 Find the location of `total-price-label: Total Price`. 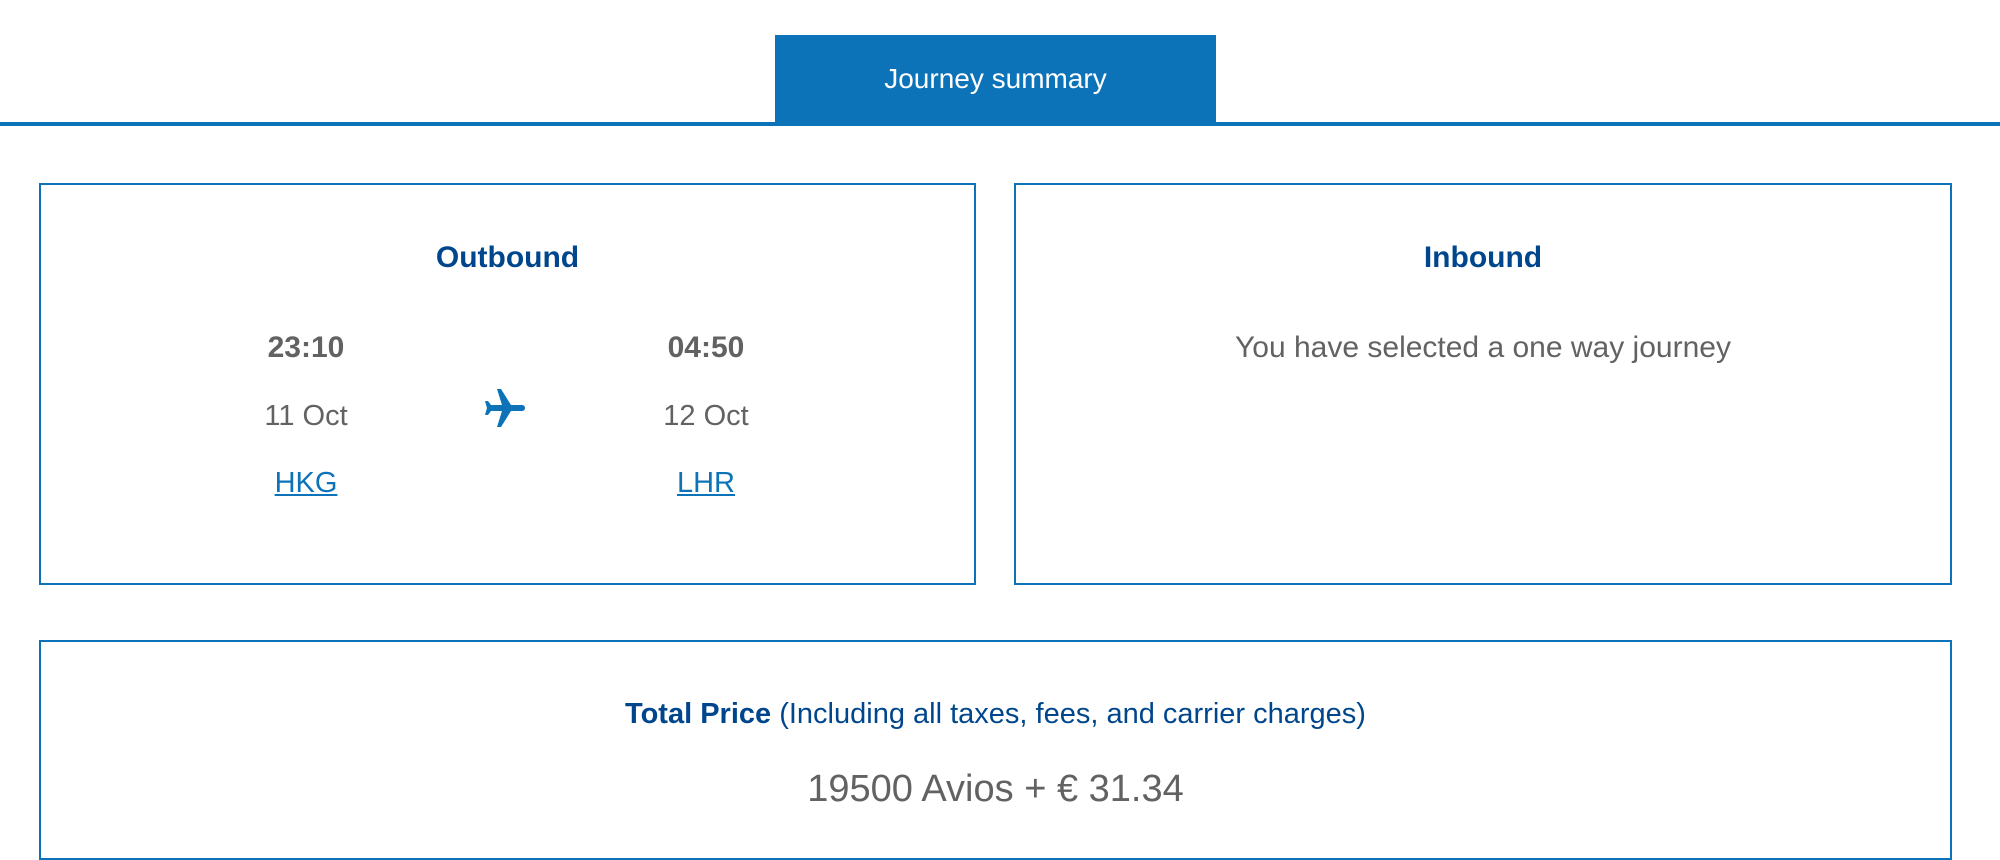

total-price-label: Total Price is located at coordinates (698, 714).